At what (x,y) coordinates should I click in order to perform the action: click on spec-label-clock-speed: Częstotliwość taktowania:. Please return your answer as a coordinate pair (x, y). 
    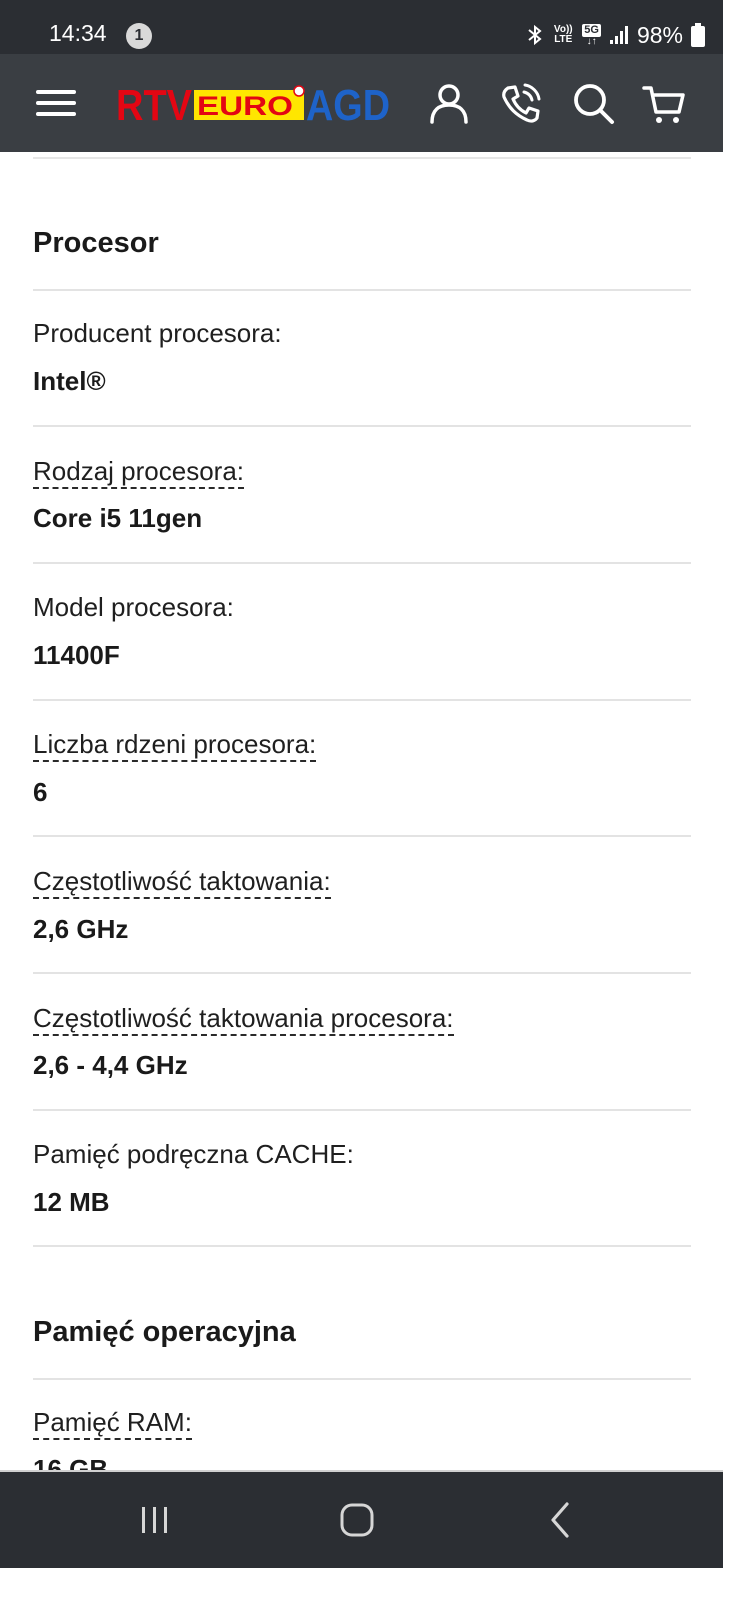
    Looking at the image, I should click on (182, 882).